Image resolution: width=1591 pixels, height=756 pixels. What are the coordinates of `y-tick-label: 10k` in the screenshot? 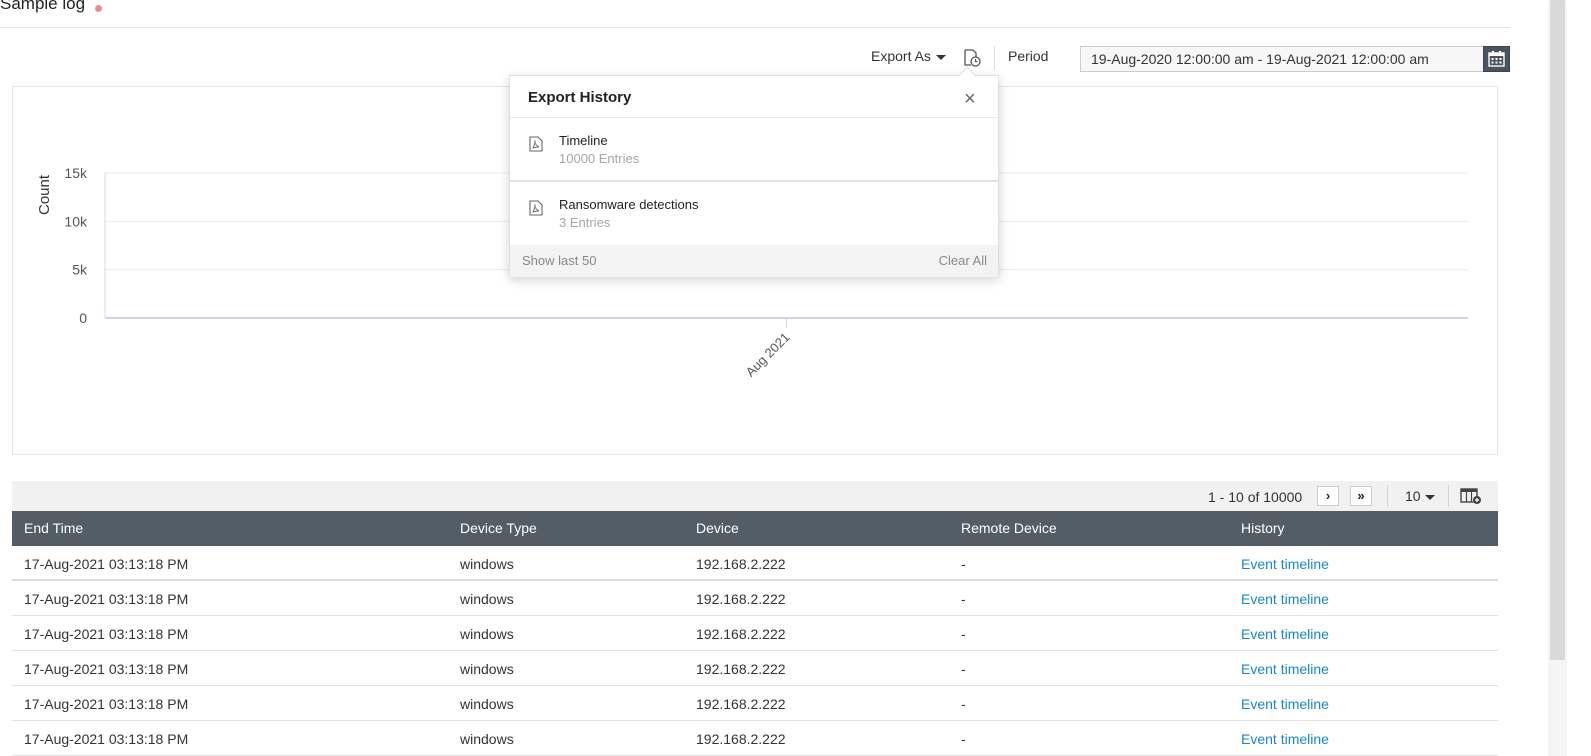 It's located at (76, 221).